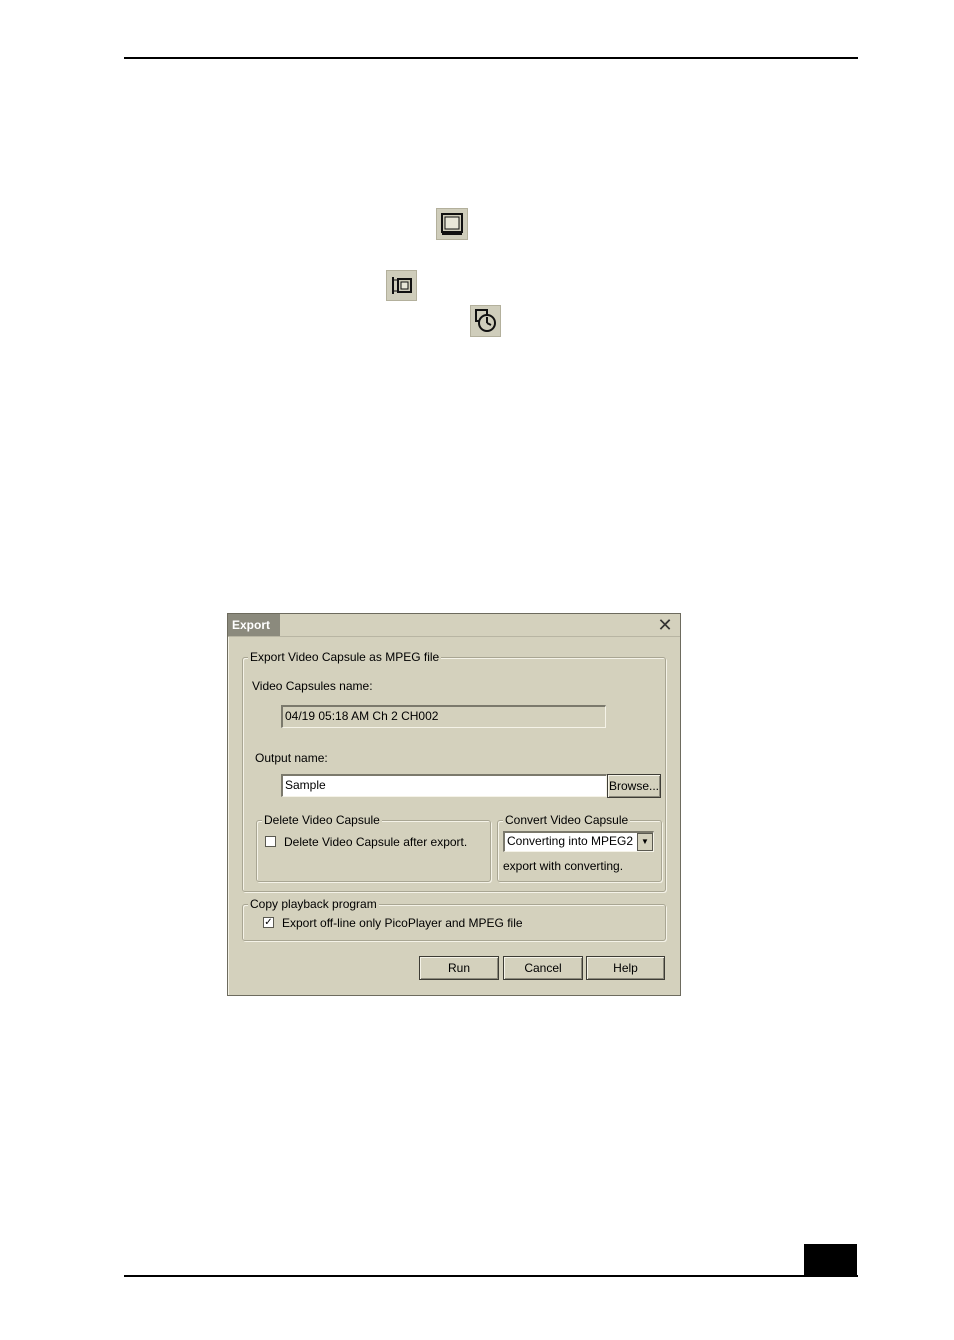  I want to click on help-button: Help, so click(625, 968).